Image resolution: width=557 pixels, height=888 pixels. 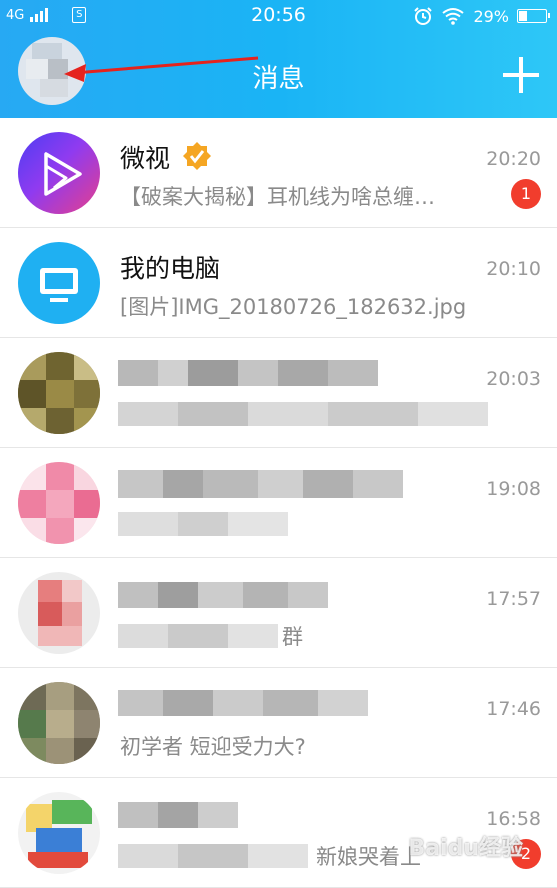 I want to click on header-bar: 4G S 20:56 29% 消息, so click(x=278, y=59).